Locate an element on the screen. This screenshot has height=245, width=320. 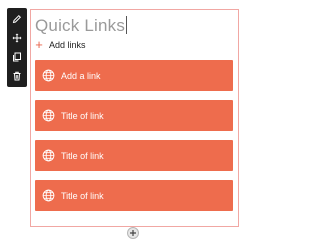
add-section-button is located at coordinates (133, 233).